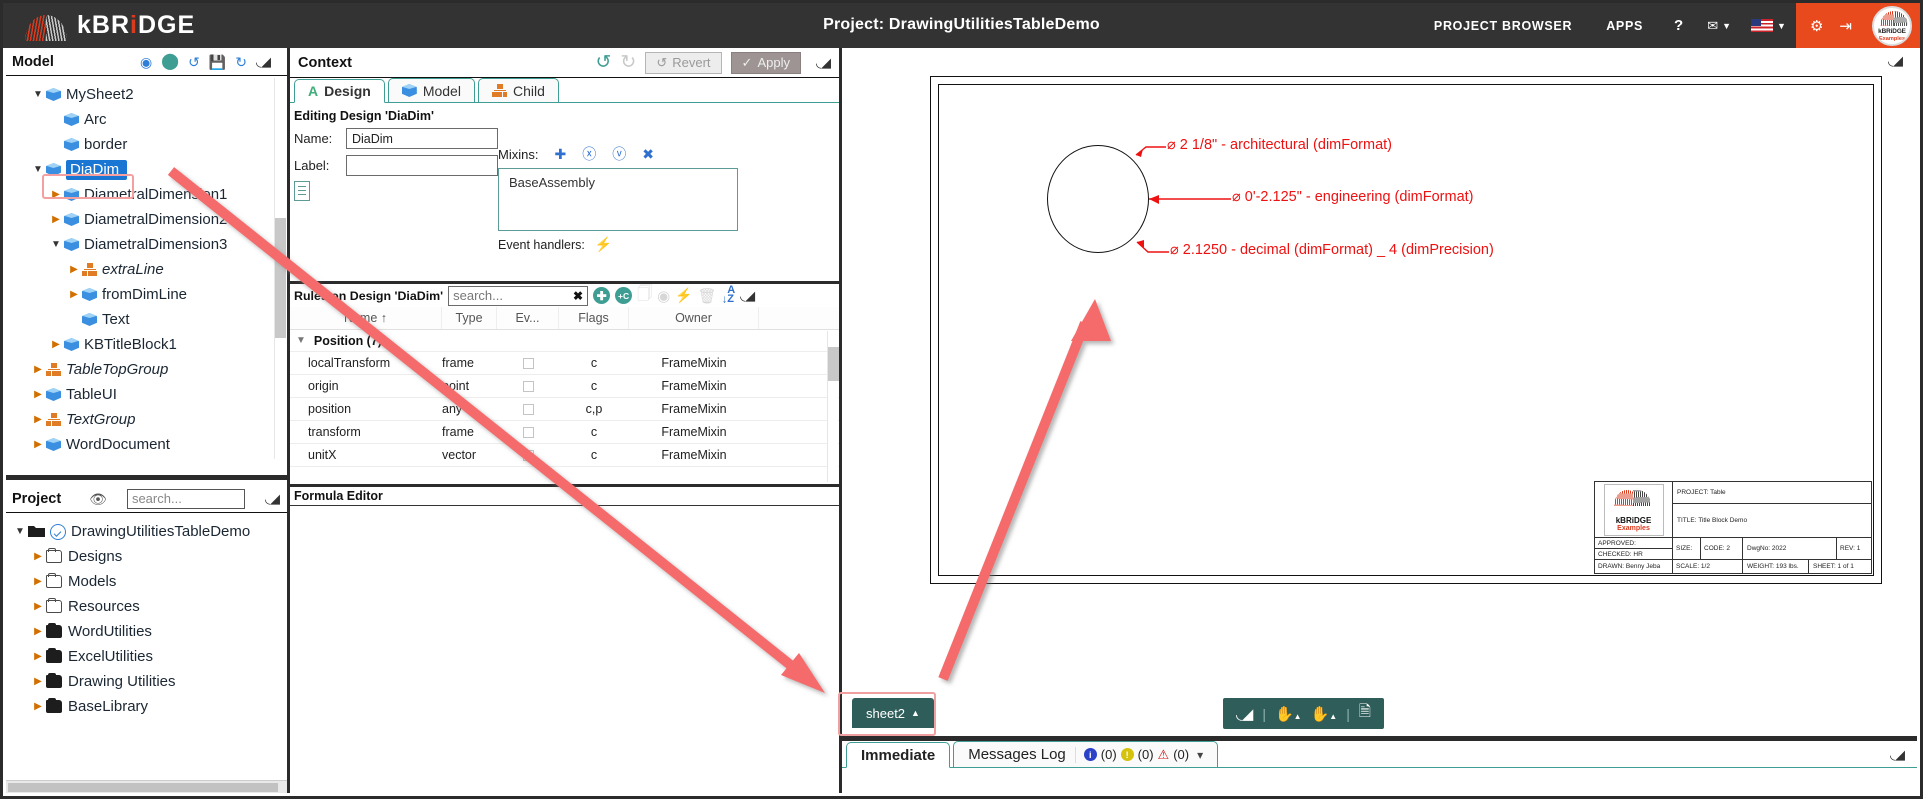  Describe the element at coordinates (1244, 714) in the screenshot. I see `fit-icon: ◟◢` at that location.